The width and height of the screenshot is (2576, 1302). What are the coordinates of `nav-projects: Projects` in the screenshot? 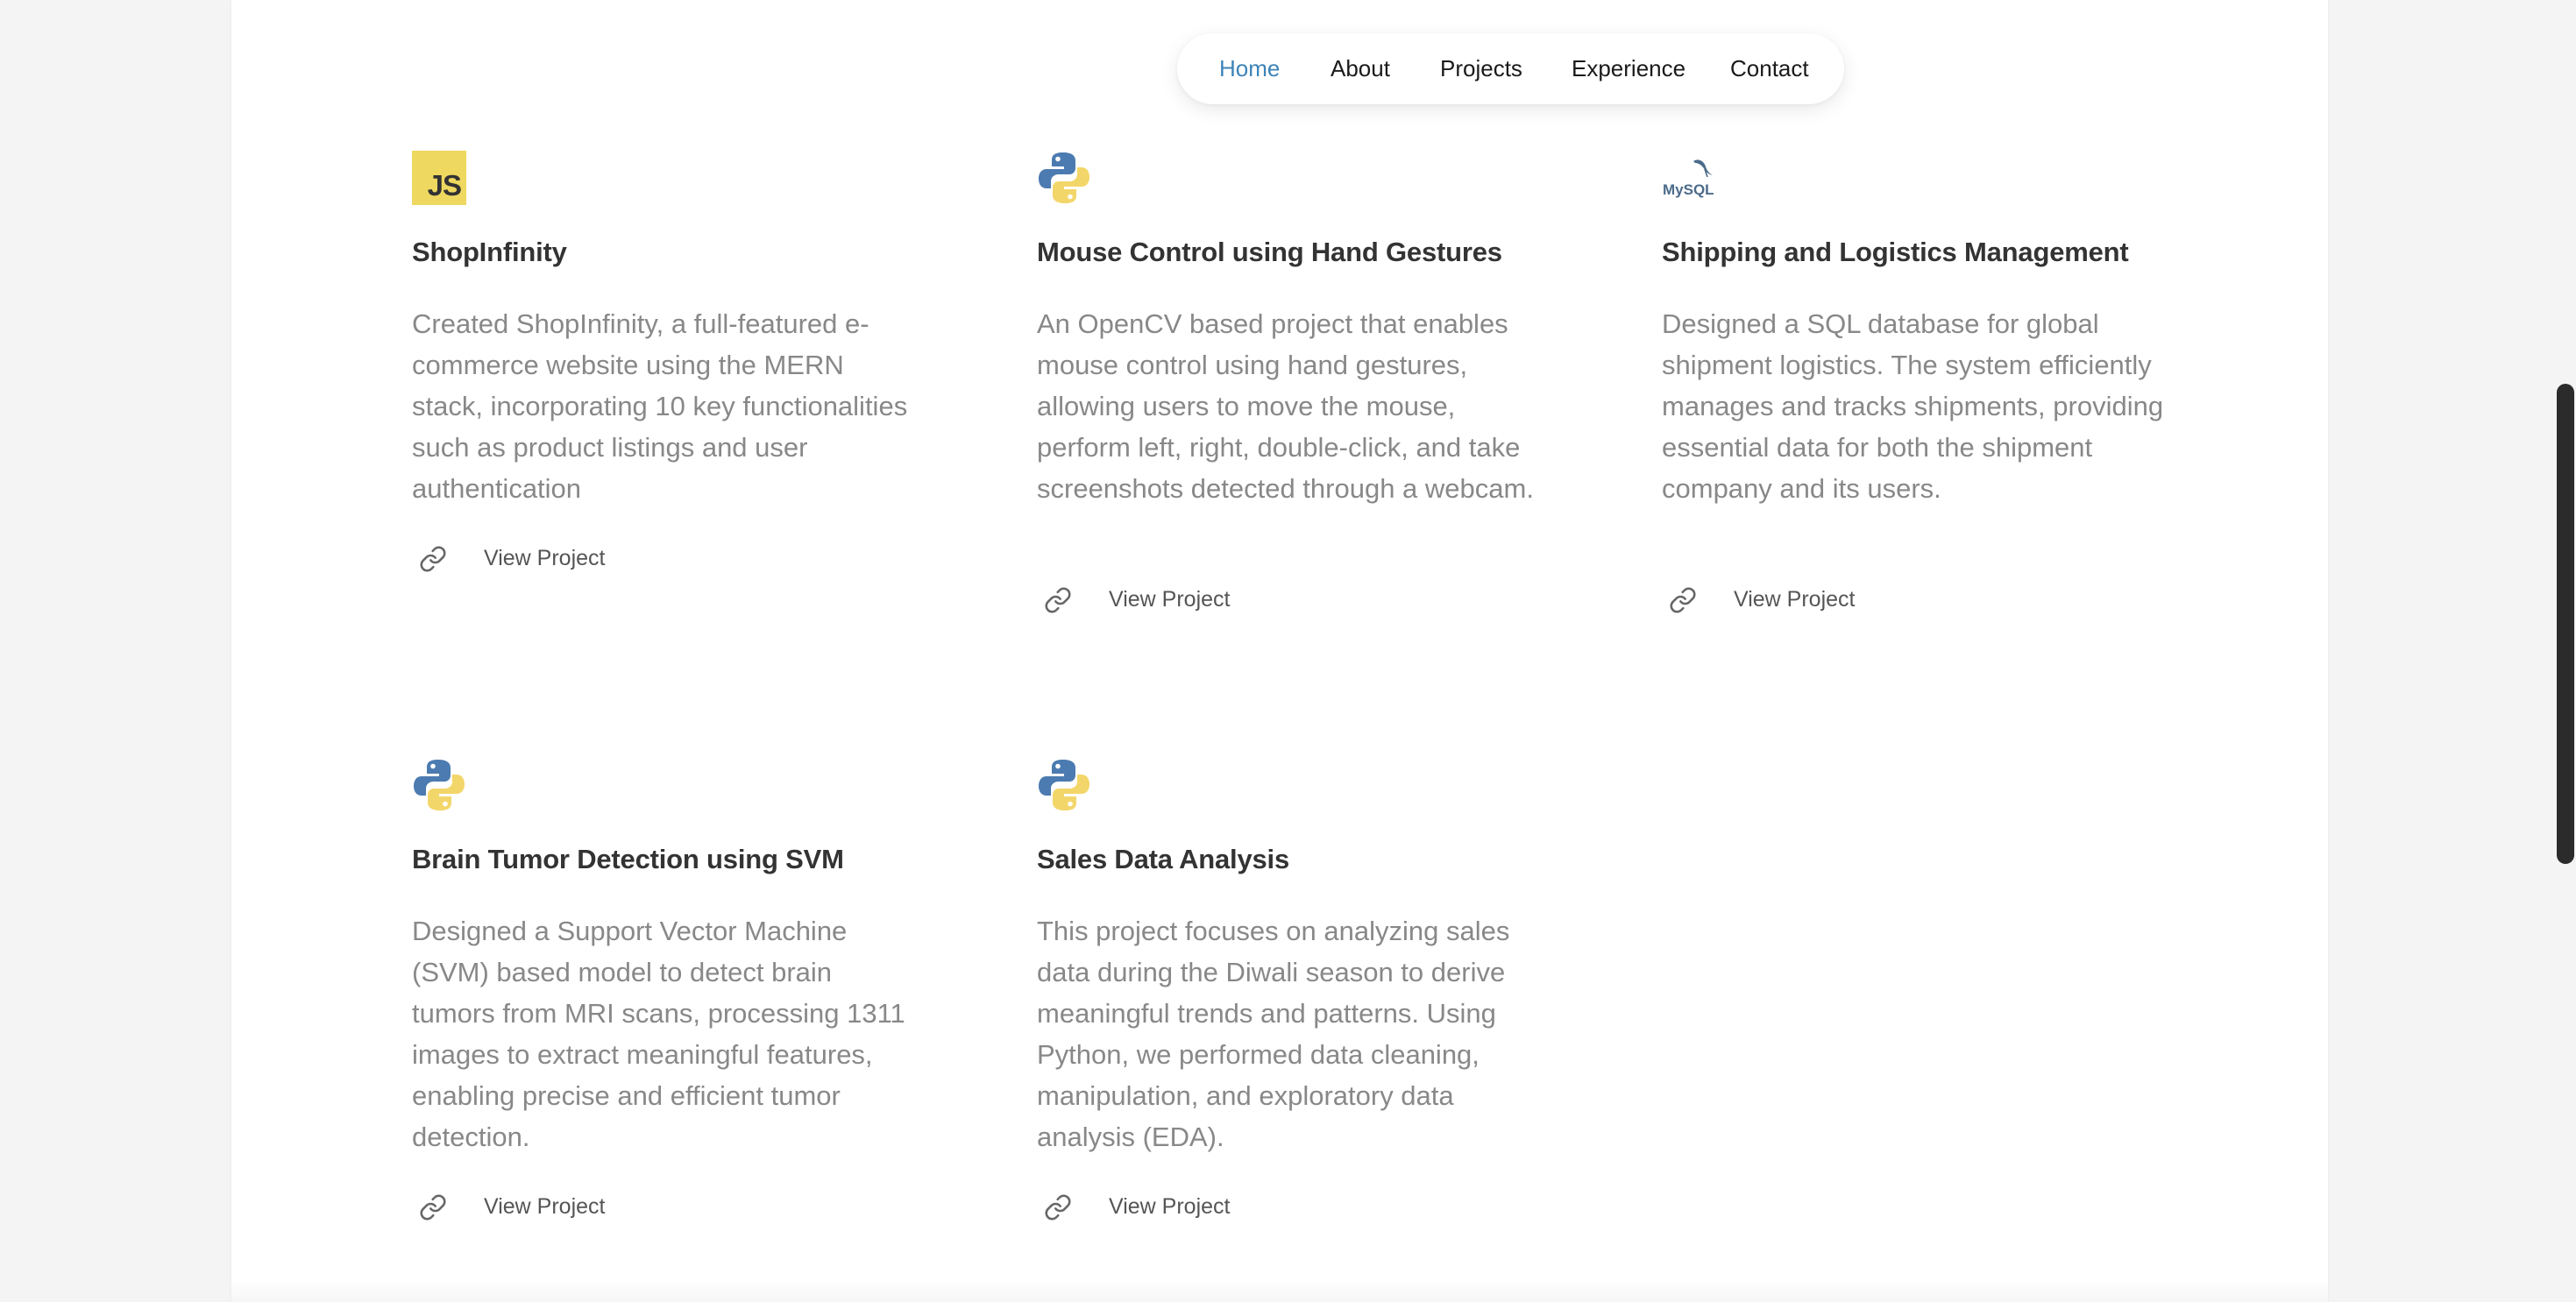 It's located at (1481, 68).